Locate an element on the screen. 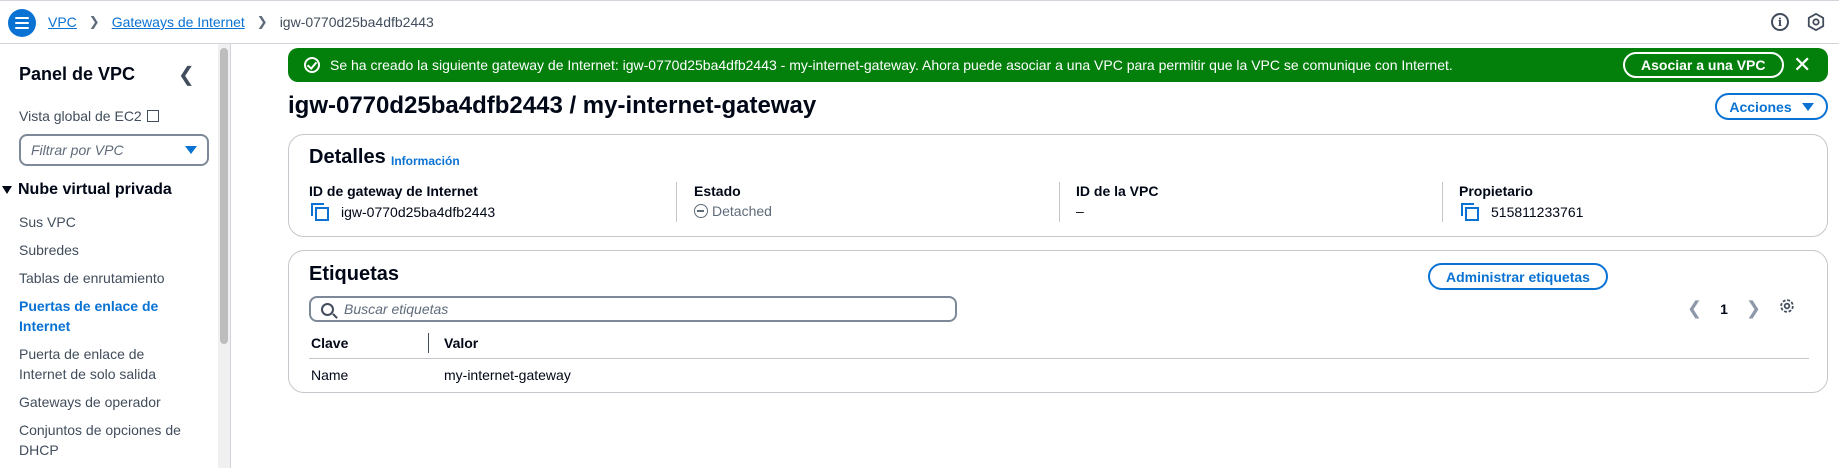 The width and height of the screenshot is (1839, 468). sidebar-item-route-tables: Tablas de enrutamiento is located at coordinates (106, 278).